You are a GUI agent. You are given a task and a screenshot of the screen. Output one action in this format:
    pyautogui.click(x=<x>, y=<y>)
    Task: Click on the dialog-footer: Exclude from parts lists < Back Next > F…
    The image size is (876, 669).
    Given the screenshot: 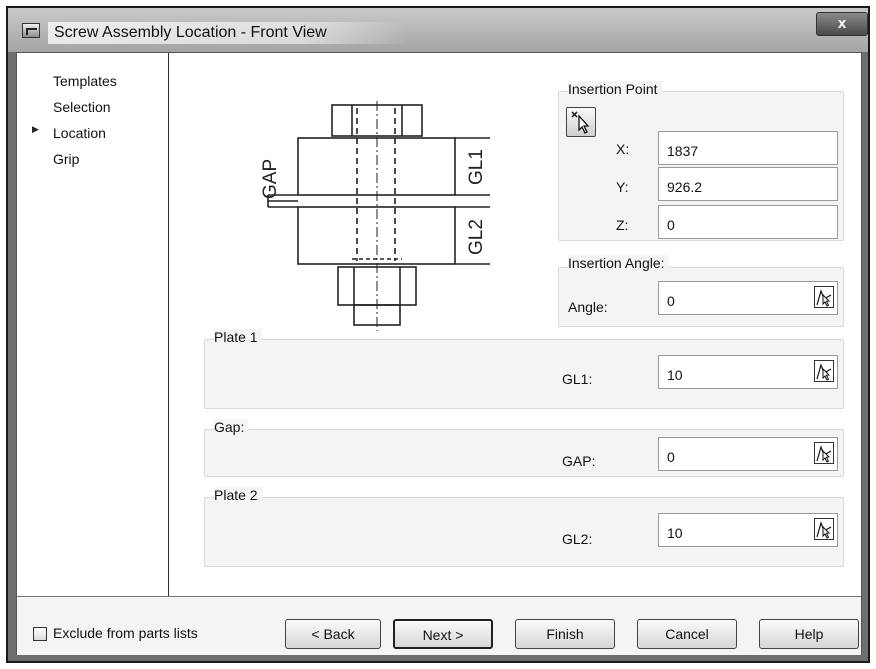 What is the action you would take?
    pyautogui.click(x=439, y=625)
    